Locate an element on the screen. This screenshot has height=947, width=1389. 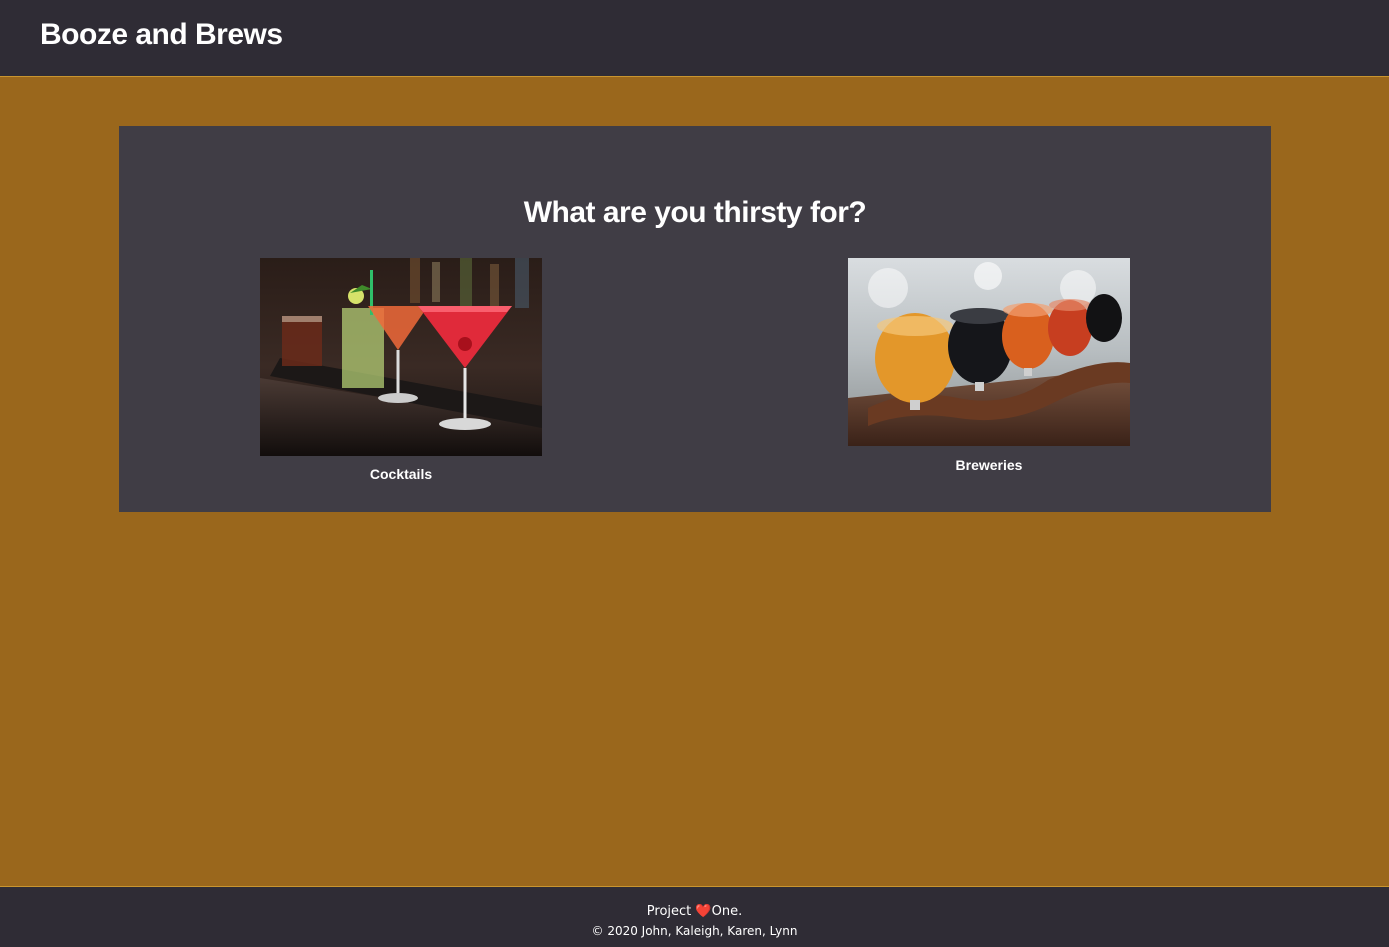
breweries-label: Breweries is located at coordinates (989, 465).